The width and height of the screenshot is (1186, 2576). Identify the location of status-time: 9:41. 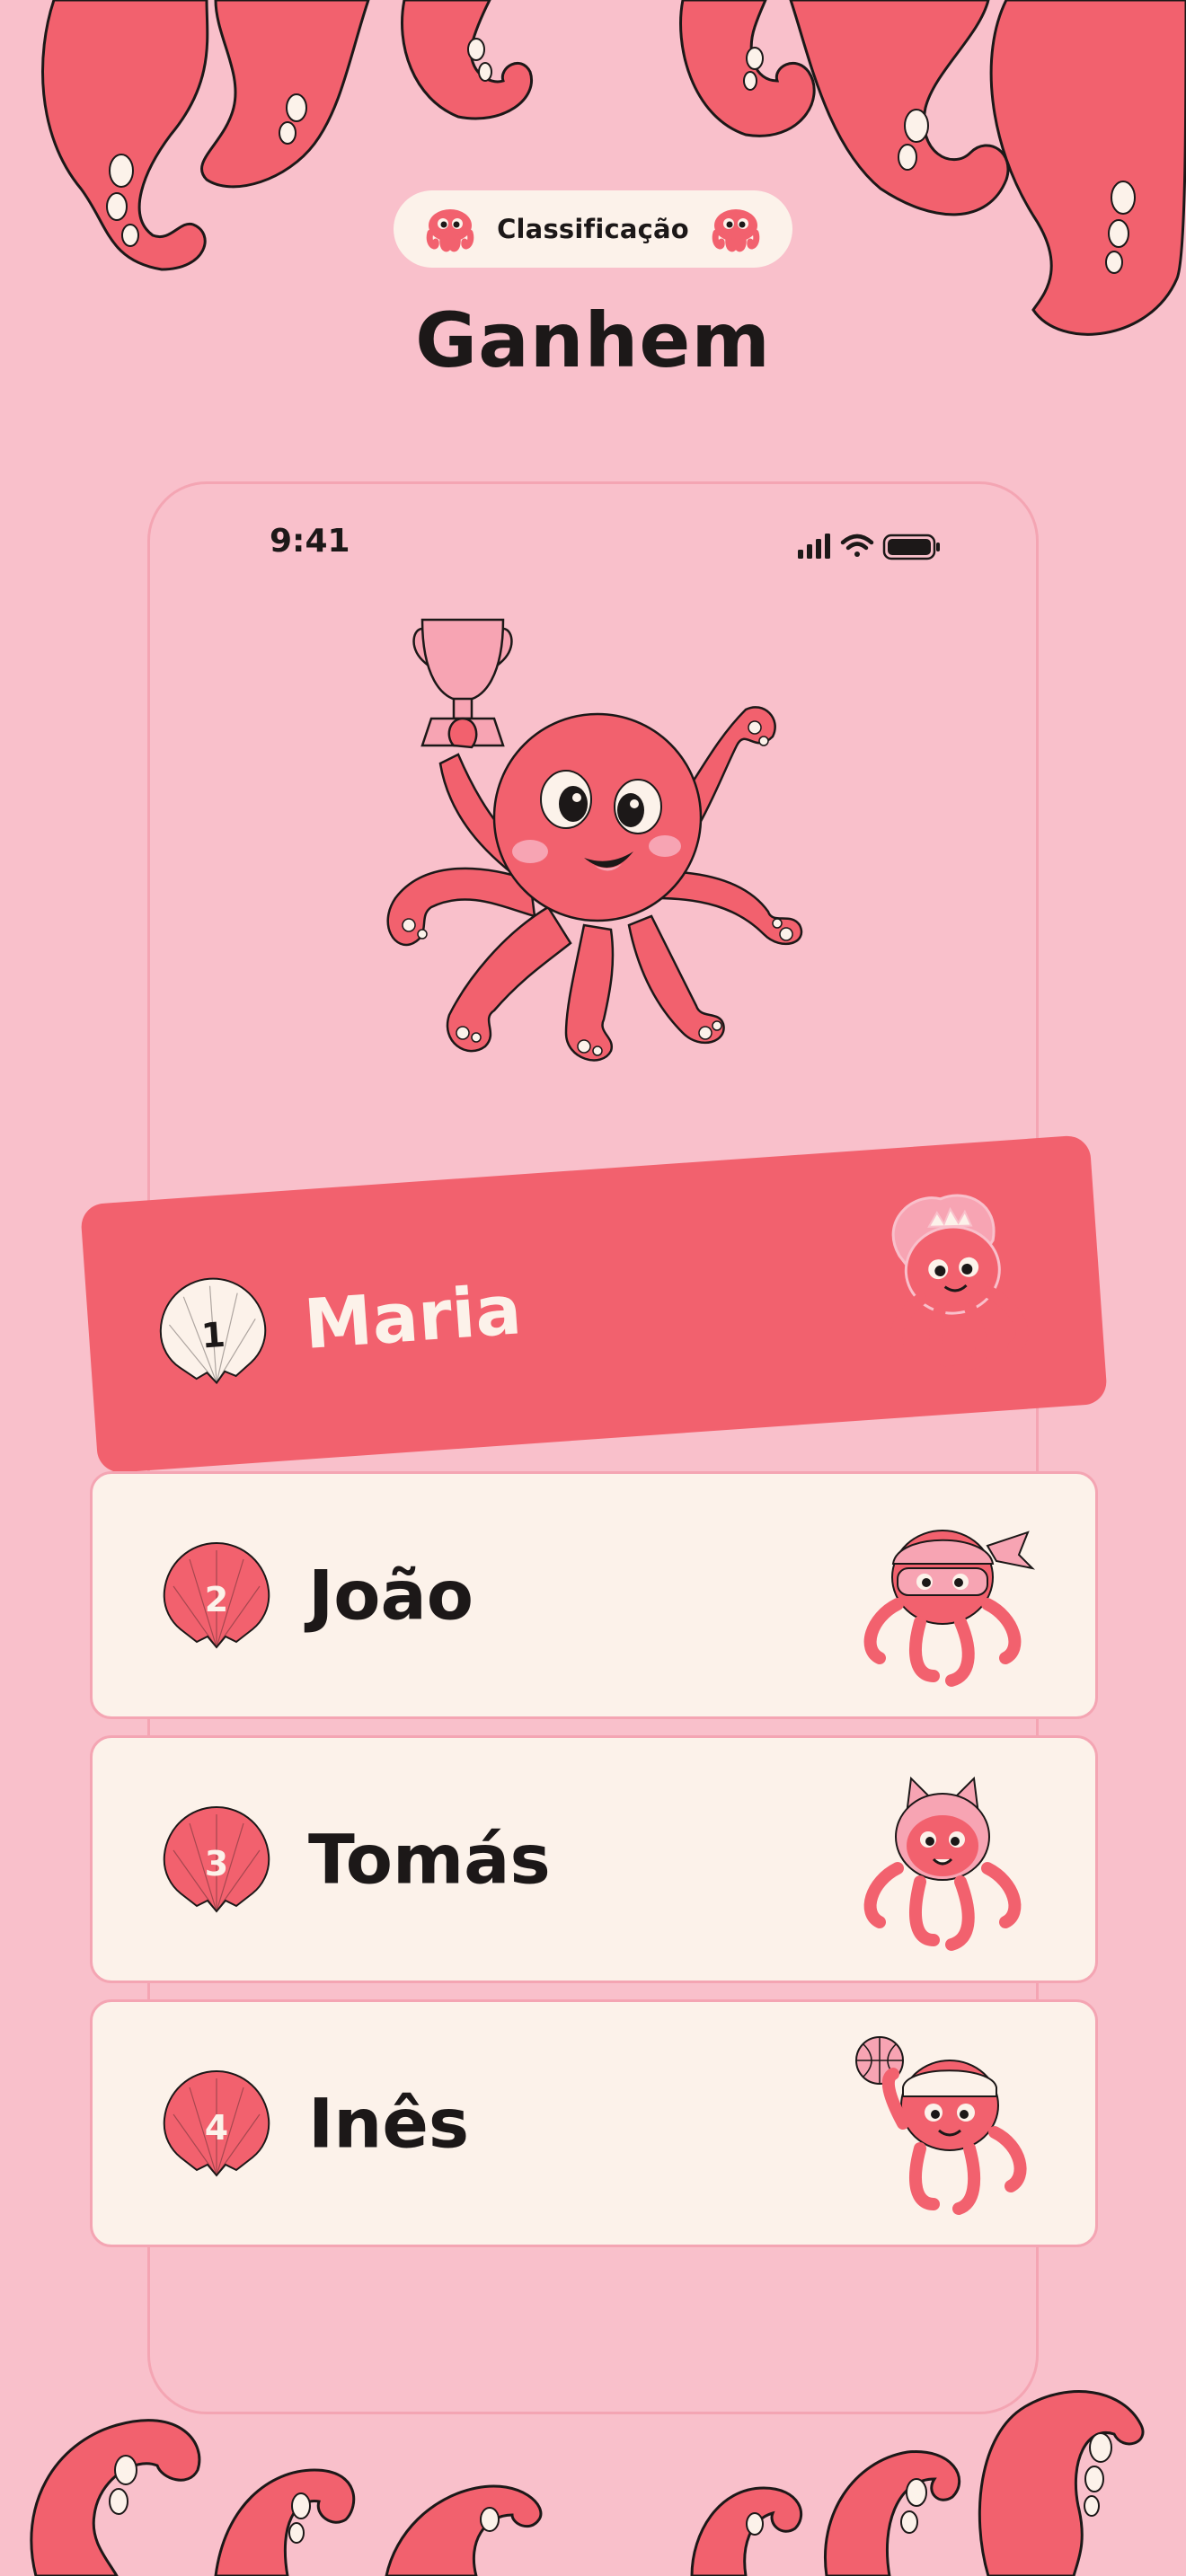
(310, 541).